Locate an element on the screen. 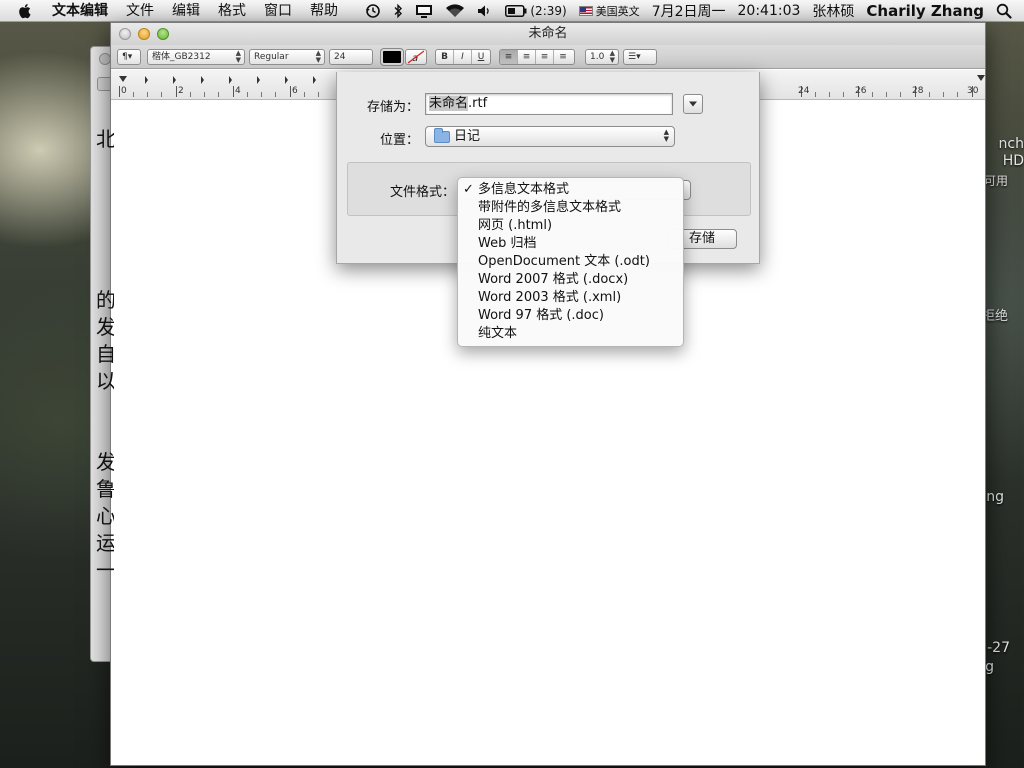  location-popup: 日记 ▲ ▼ is located at coordinates (550, 136).